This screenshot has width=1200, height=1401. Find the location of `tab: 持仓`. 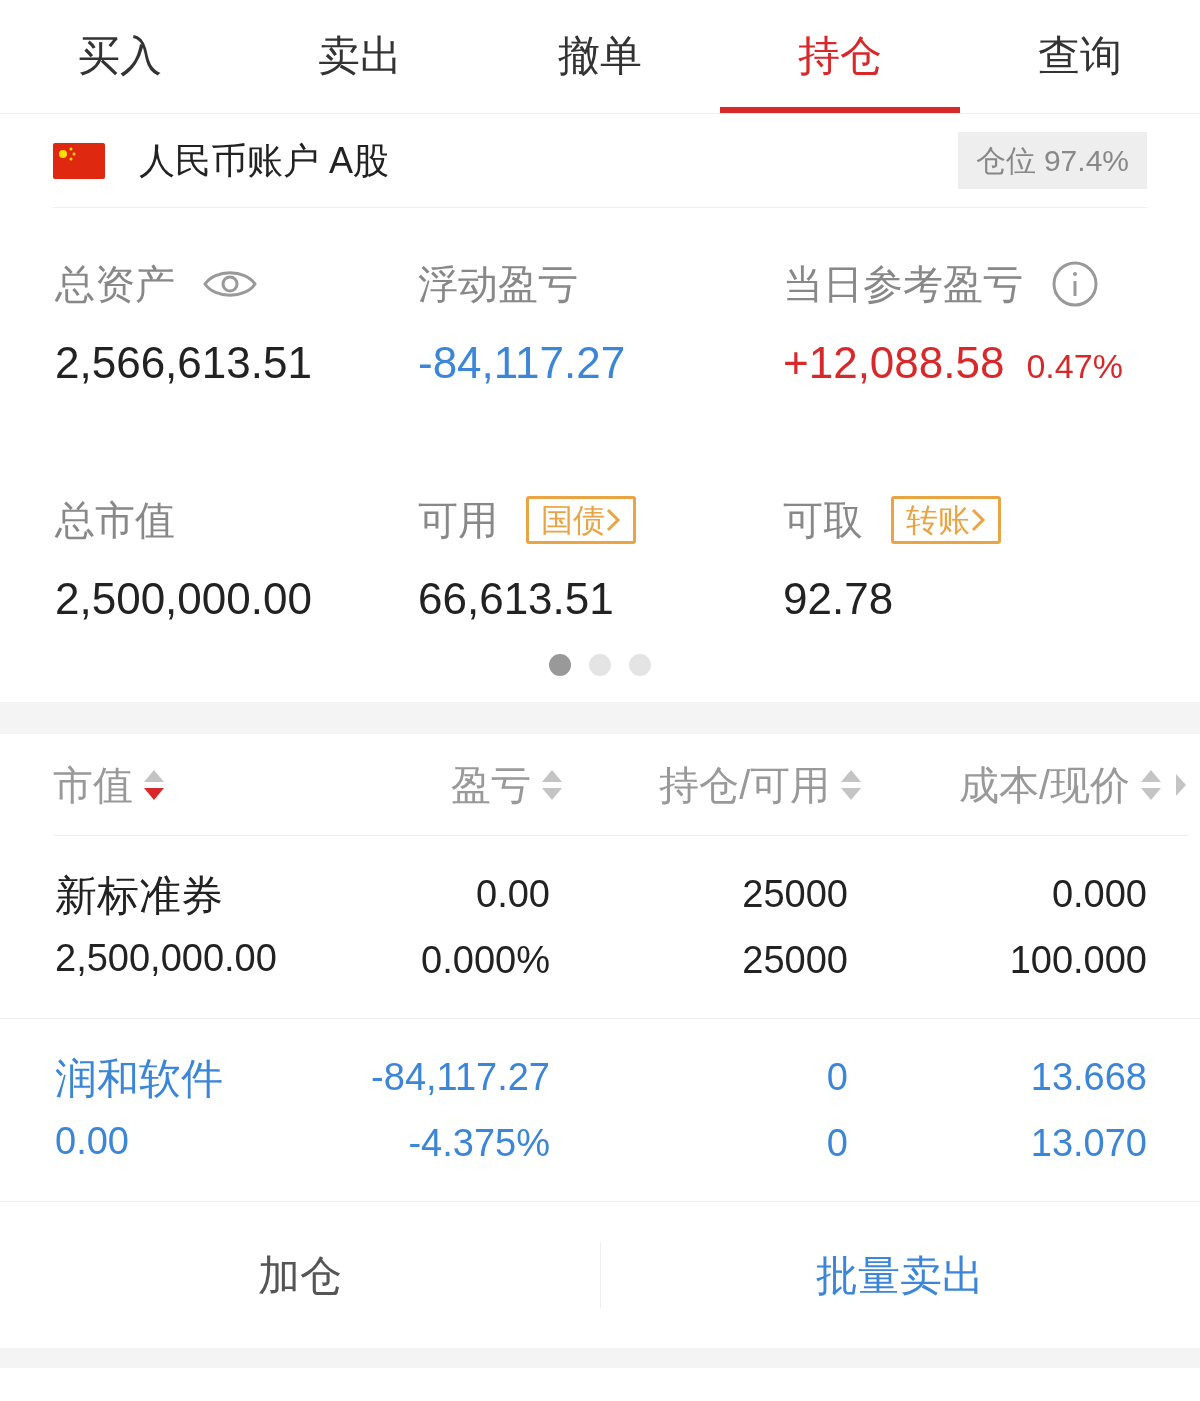

tab: 持仓 is located at coordinates (840, 56).